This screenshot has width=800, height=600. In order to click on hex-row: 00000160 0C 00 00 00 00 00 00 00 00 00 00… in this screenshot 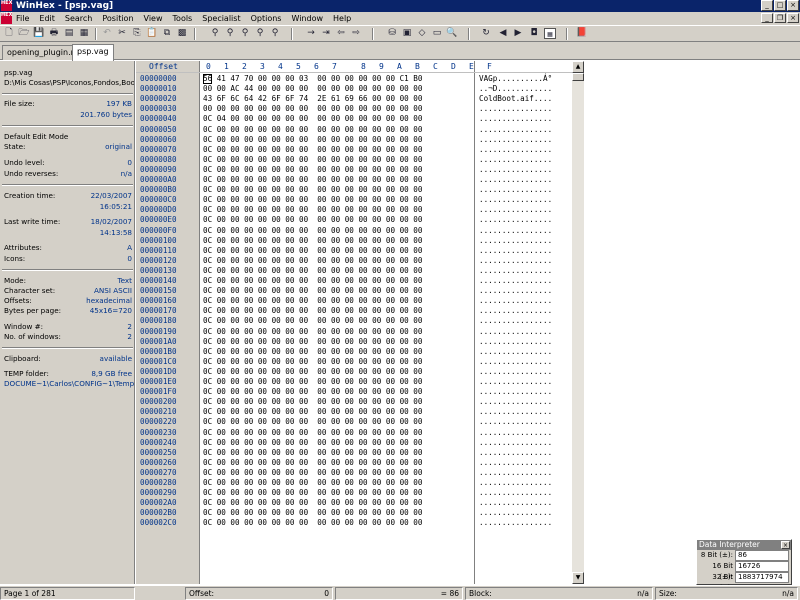, I will do `click(354, 301)`.